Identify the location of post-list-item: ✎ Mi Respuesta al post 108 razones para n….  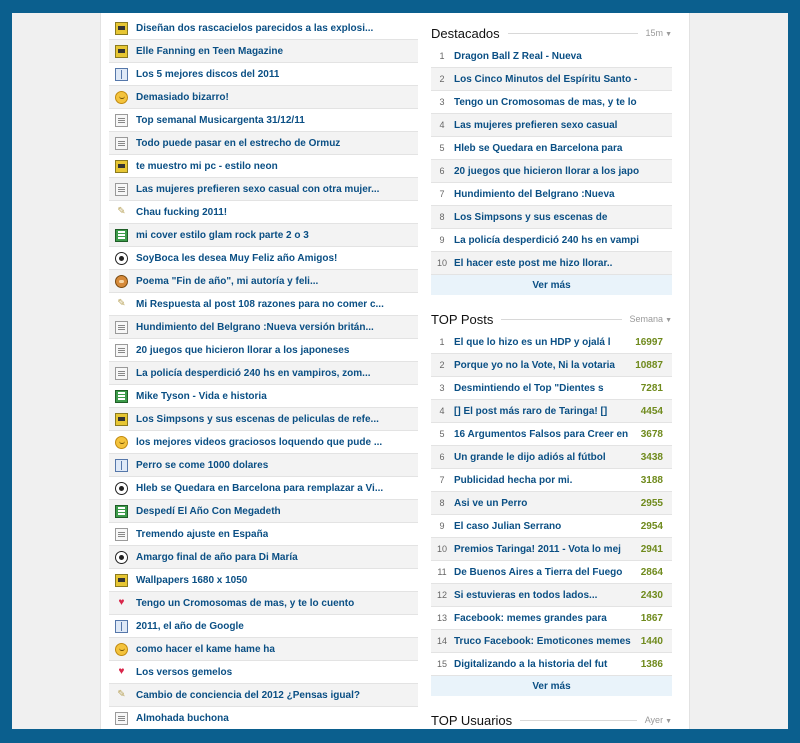
(263, 304).